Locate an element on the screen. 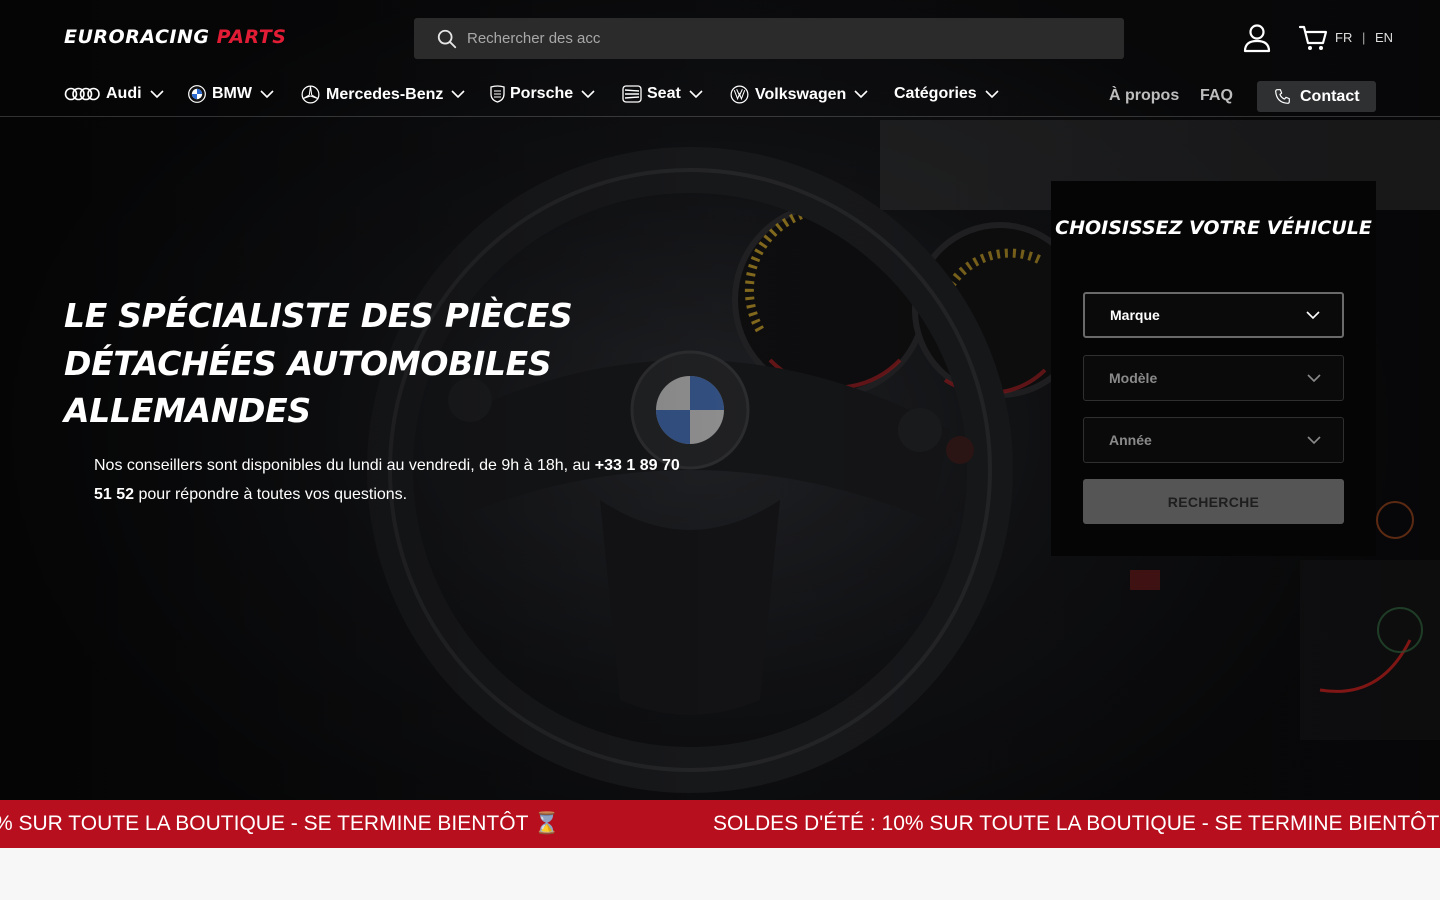 The height and width of the screenshot is (900, 1440). nav-item-seat: Seat is located at coordinates (662, 94).